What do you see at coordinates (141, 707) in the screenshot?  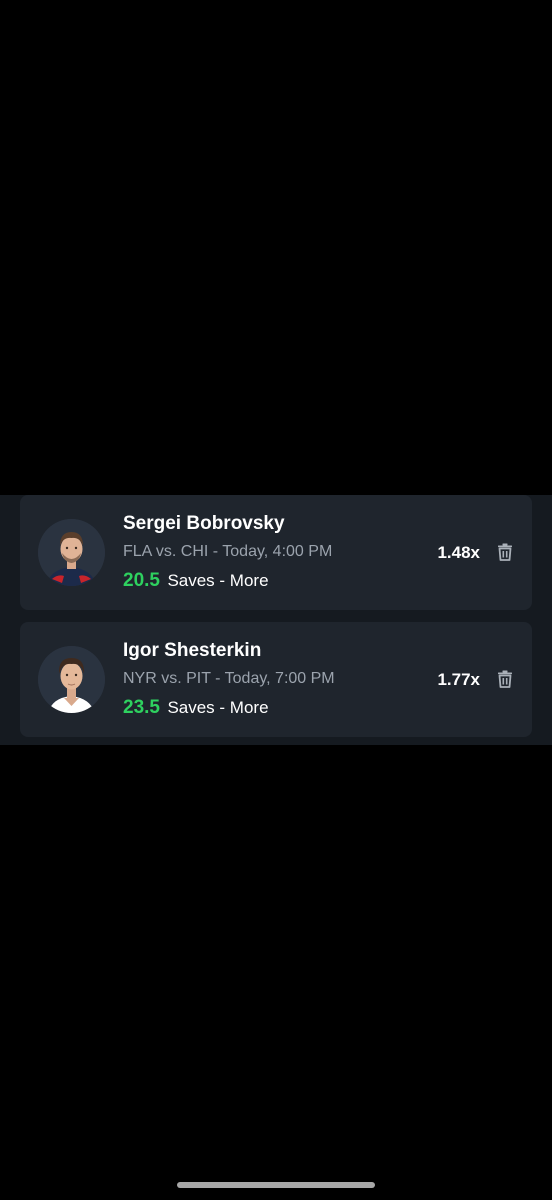 I see `line-value: 23.5` at bounding box center [141, 707].